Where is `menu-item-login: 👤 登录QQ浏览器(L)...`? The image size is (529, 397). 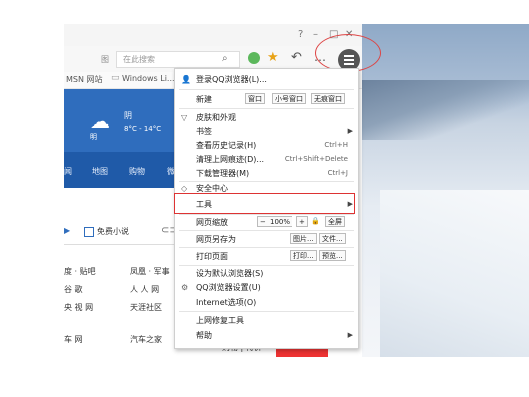 menu-item-login: 👤 登录QQ浏览器(L)... is located at coordinates (266, 79).